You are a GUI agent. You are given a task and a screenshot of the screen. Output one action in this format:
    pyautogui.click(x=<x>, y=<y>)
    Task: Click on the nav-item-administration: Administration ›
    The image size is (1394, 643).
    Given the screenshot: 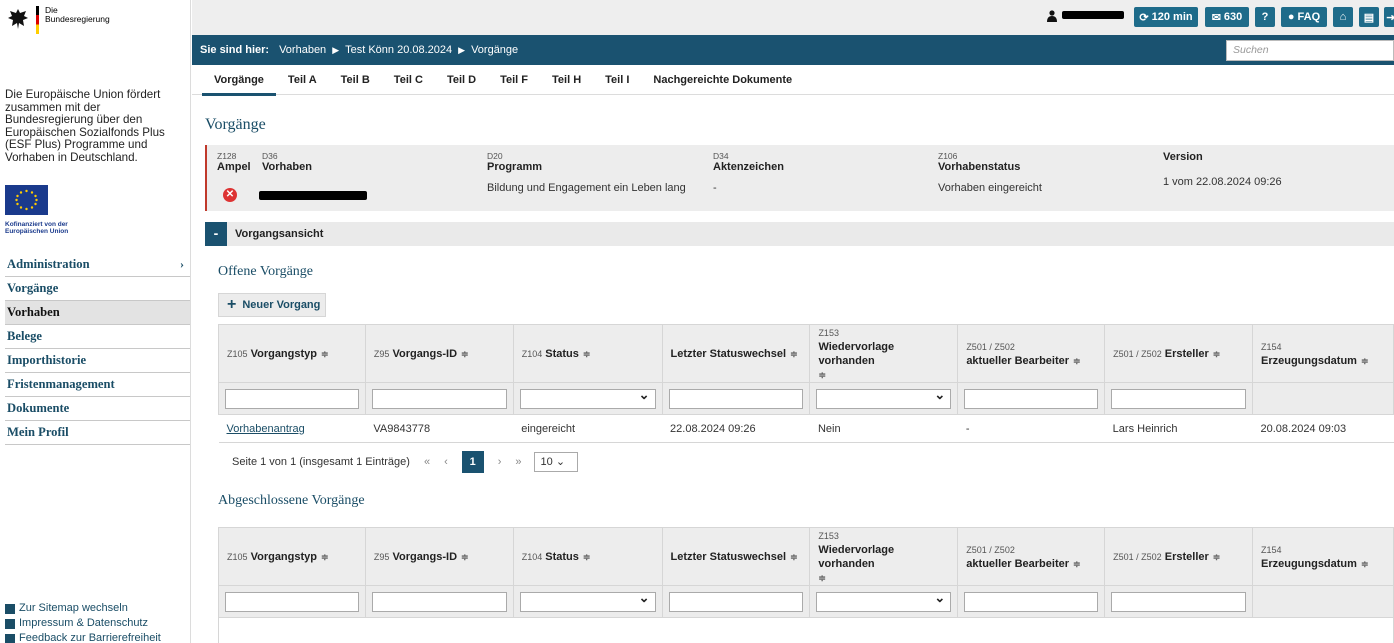 What is the action you would take?
    pyautogui.click(x=97, y=265)
    